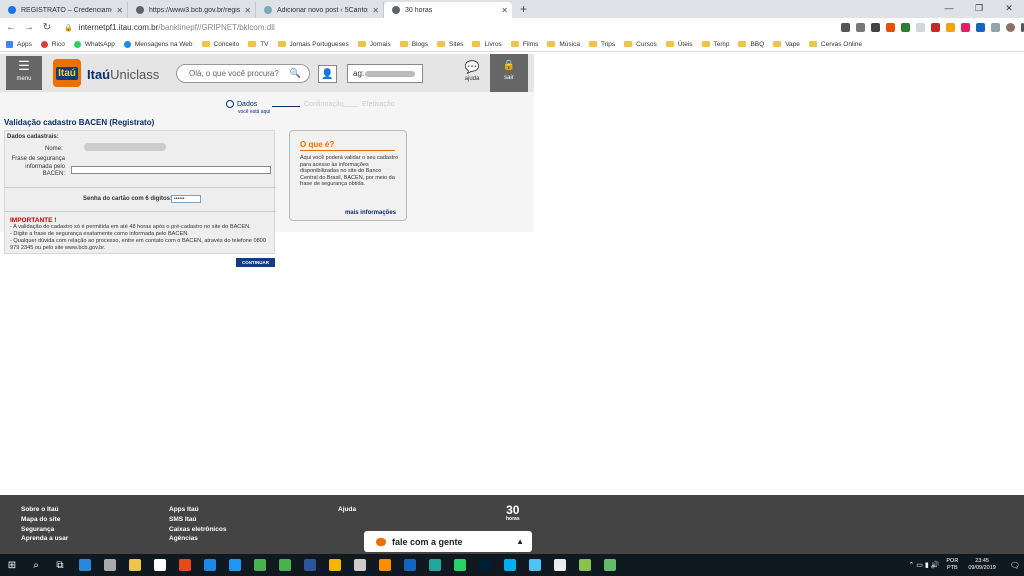  What do you see at coordinates (450, 44) in the screenshot?
I see `bookmark-sites: Sites` at bounding box center [450, 44].